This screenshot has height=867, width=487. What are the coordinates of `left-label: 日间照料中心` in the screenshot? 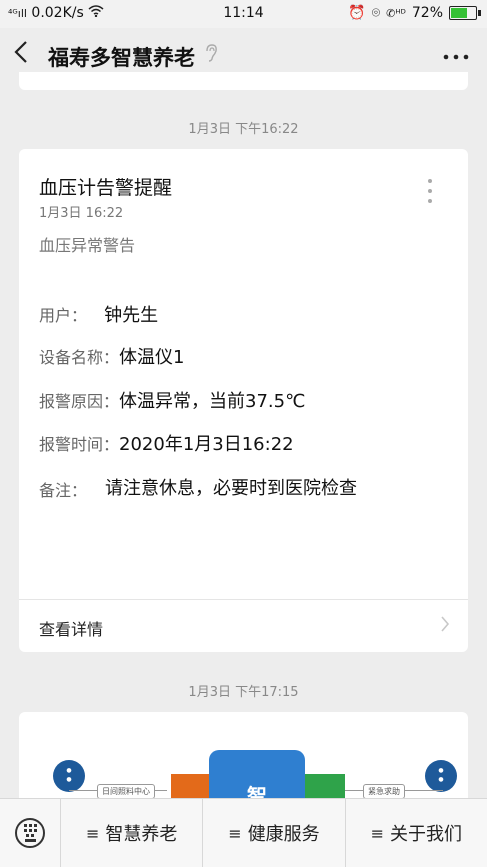 It's located at (126, 791).